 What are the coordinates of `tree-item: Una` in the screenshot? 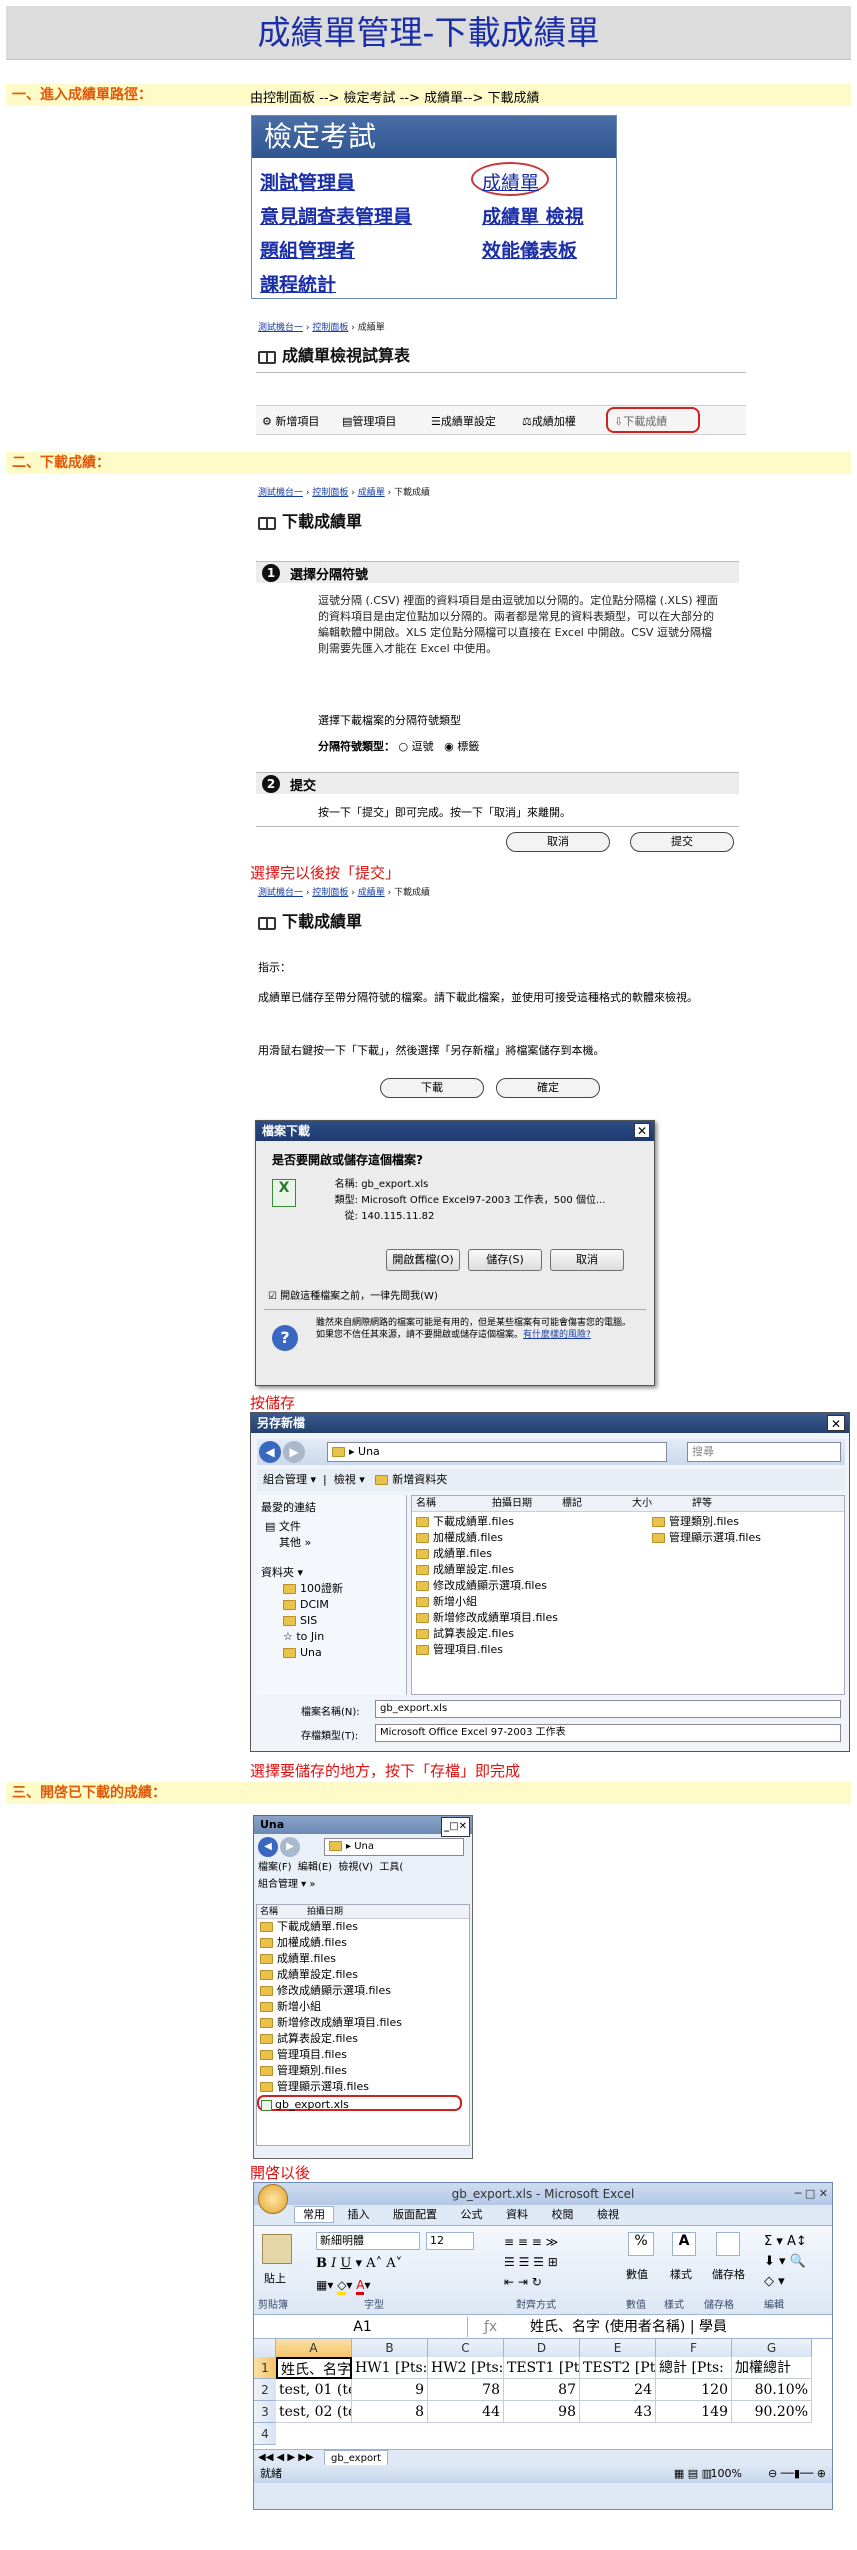 It's located at (331, 1653).